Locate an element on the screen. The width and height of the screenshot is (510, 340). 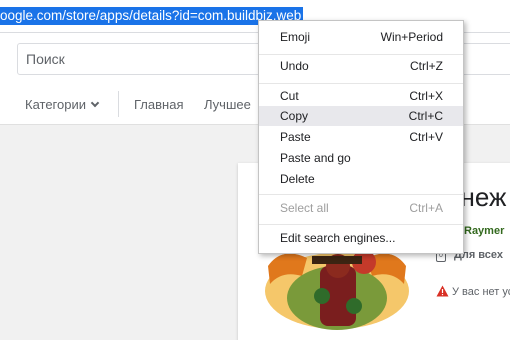
menu-item-shortcut: Ctrl+Z is located at coordinates (426, 66).